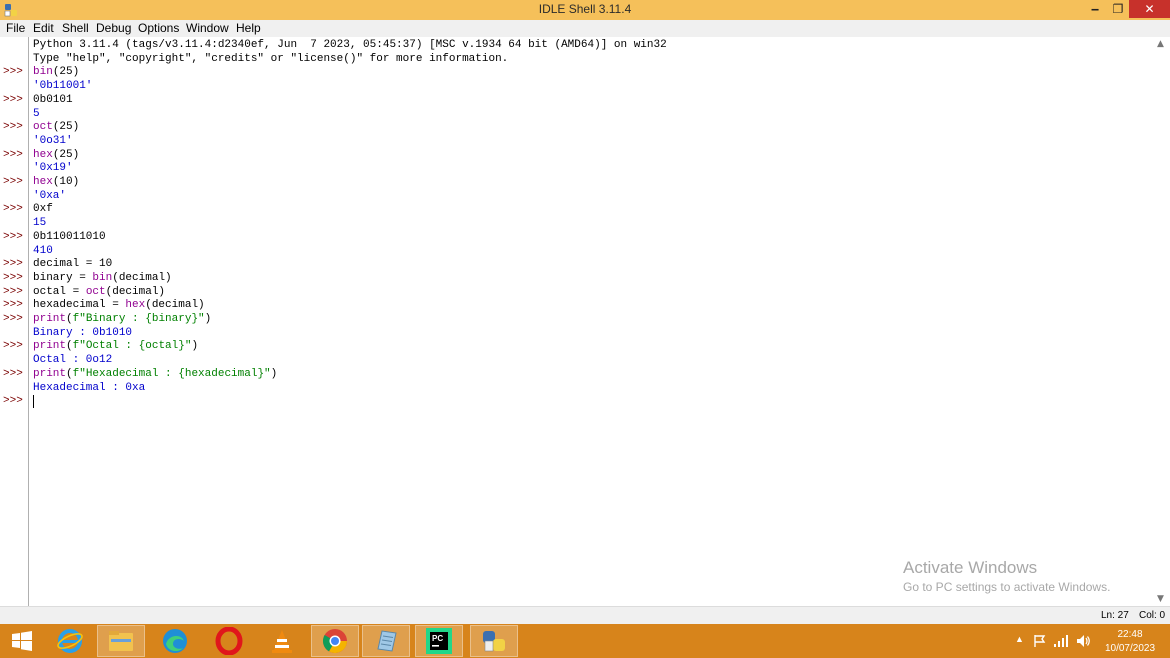 The width and height of the screenshot is (1170, 658). I want to click on code-token: '0xa', so click(50, 195).